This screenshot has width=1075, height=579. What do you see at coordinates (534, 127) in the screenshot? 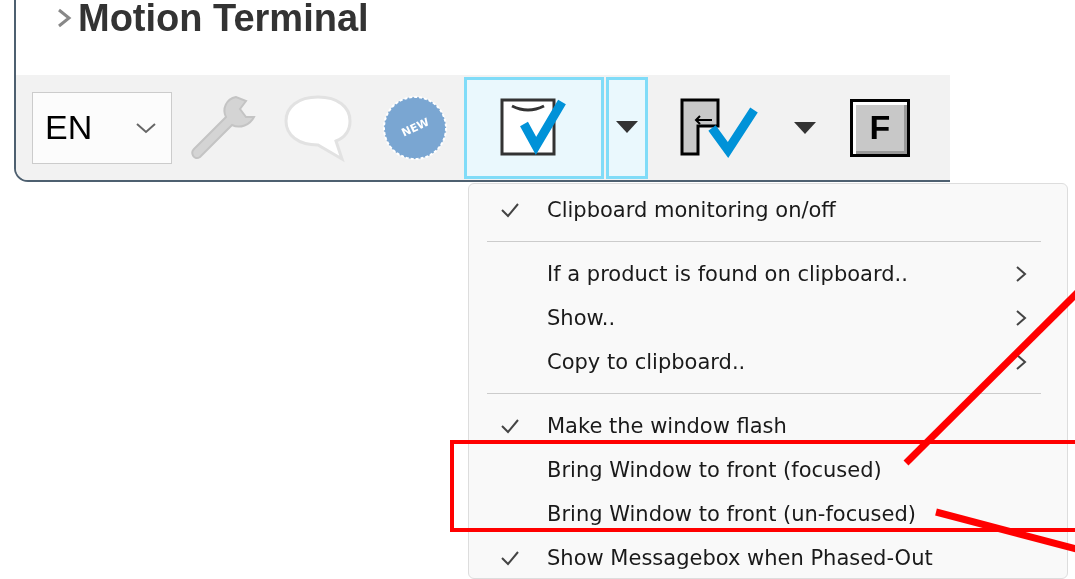
I see `clipboard-check-button` at bounding box center [534, 127].